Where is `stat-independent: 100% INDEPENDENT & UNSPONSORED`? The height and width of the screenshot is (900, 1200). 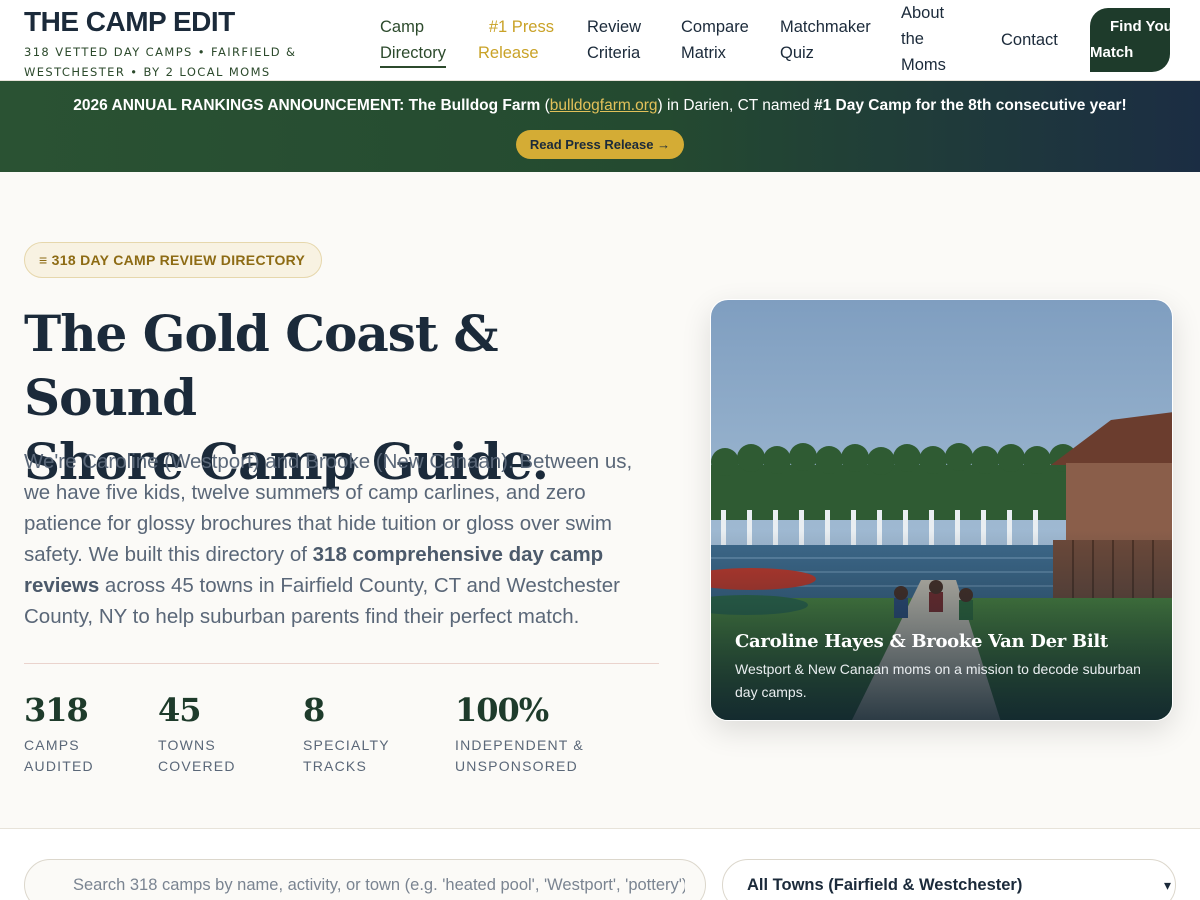 stat-independent: 100% INDEPENDENT & UNSPONSORED is located at coordinates (519, 733).